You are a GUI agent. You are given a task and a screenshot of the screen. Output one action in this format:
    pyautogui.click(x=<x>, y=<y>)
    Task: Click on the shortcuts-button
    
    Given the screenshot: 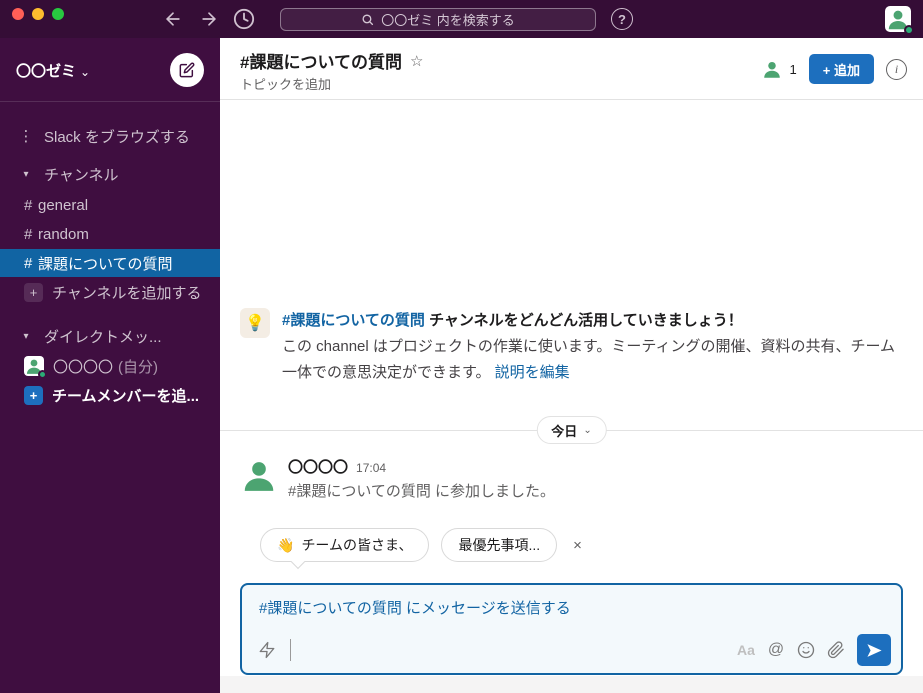 What is the action you would take?
    pyautogui.click(x=267, y=650)
    